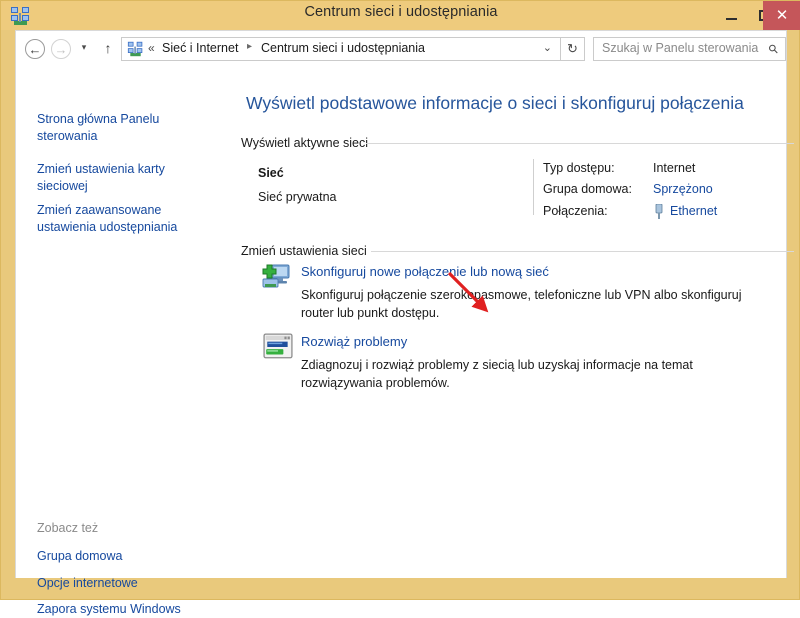  Describe the element at coordinates (124, 609) in the screenshot. I see `sidebar-item-windows-firewall: Zapora systemu Windows` at that location.